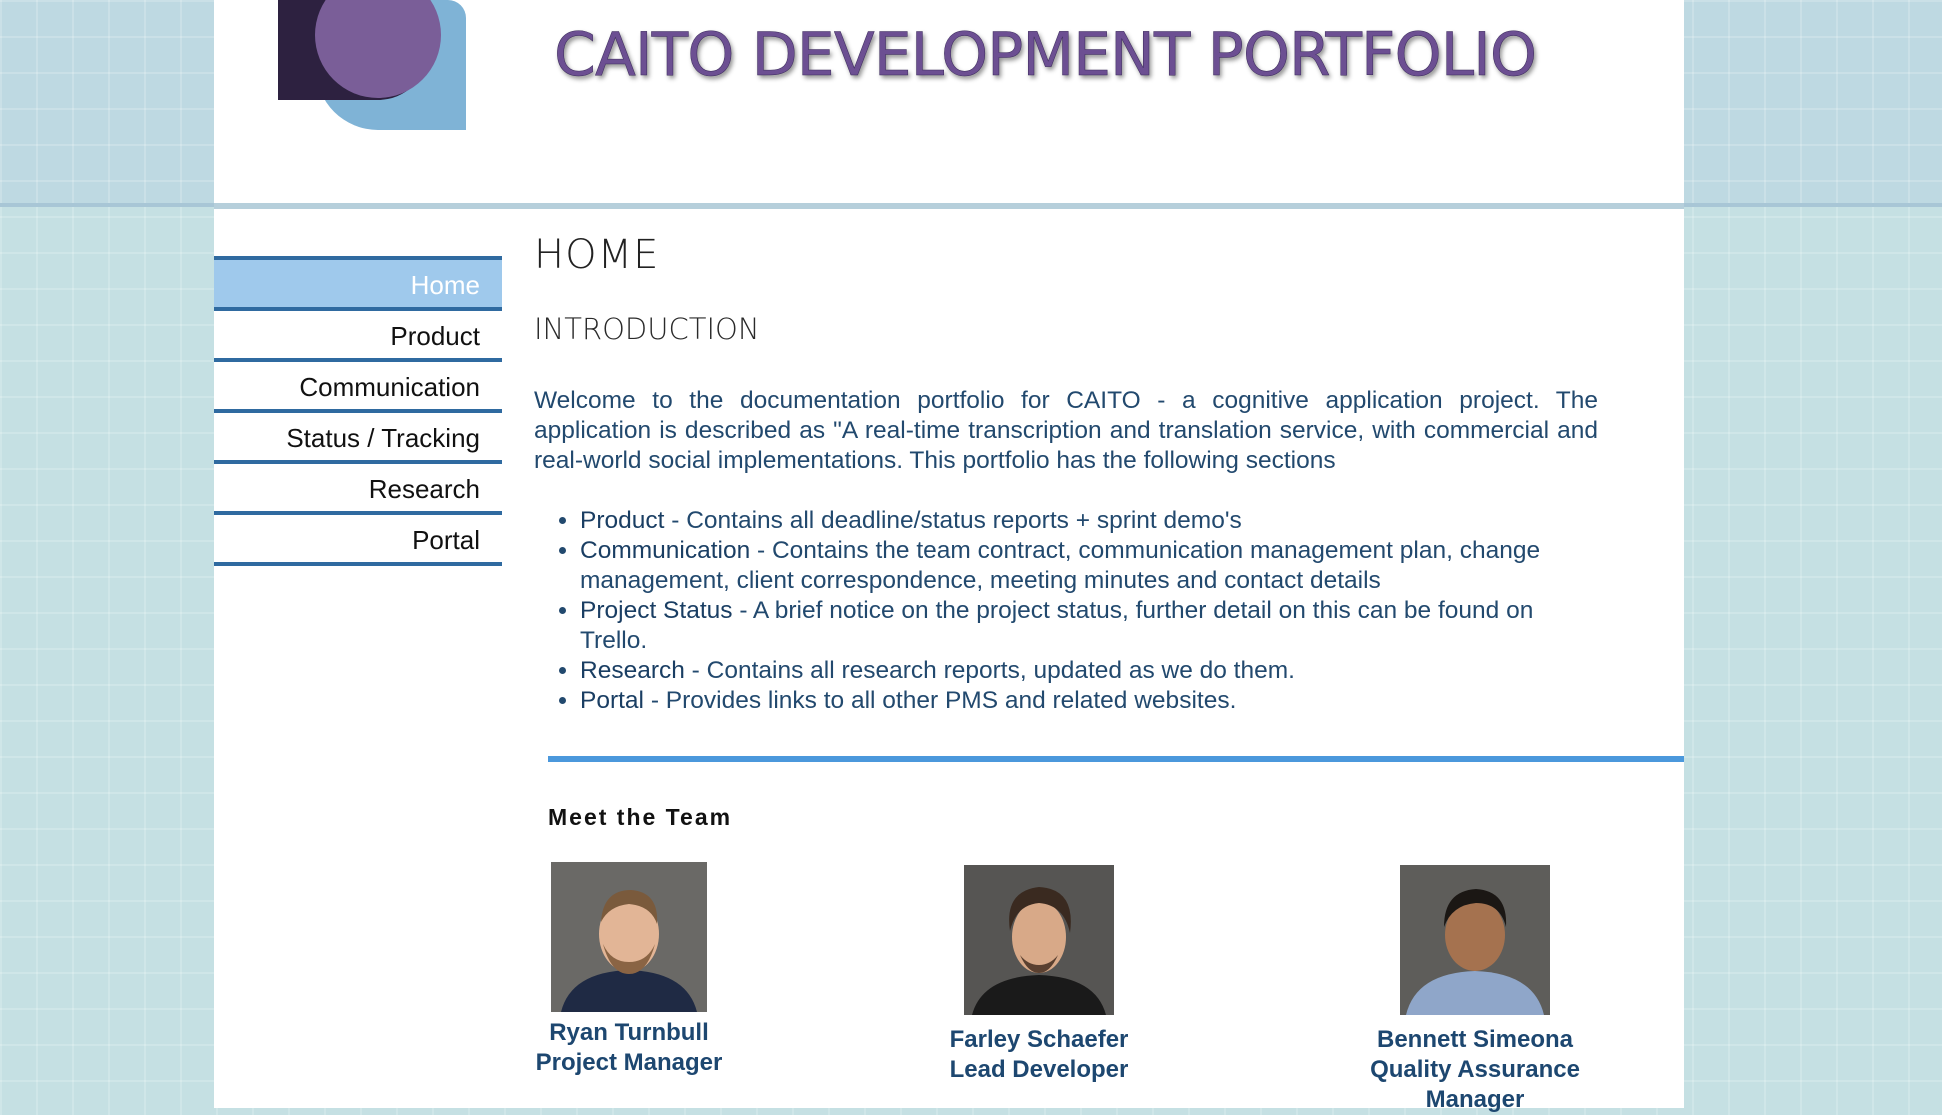 Image resolution: width=1942 pixels, height=1115 pixels. Describe the element at coordinates (640, 817) in the screenshot. I see `team-heading: Meet the Team` at that location.